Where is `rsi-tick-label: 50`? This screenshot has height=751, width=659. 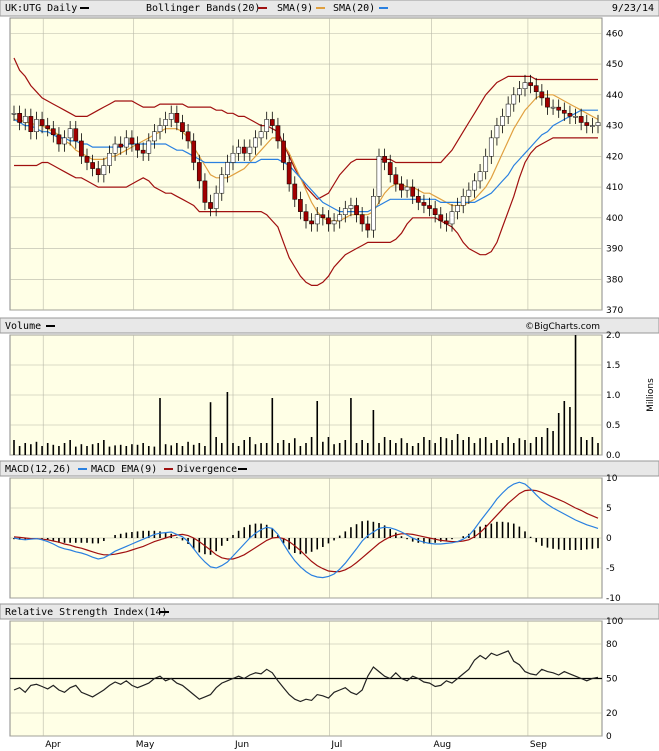 rsi-tick-label: 50 is located at coordinates (612, 680).